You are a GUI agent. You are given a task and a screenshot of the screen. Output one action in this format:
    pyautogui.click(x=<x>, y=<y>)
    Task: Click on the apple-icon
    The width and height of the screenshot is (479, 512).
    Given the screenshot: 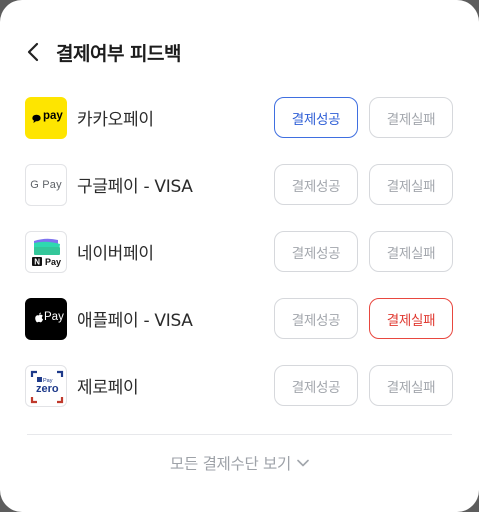 What is the action you would take?
    pyautogui.click(x=39, y=317)
    